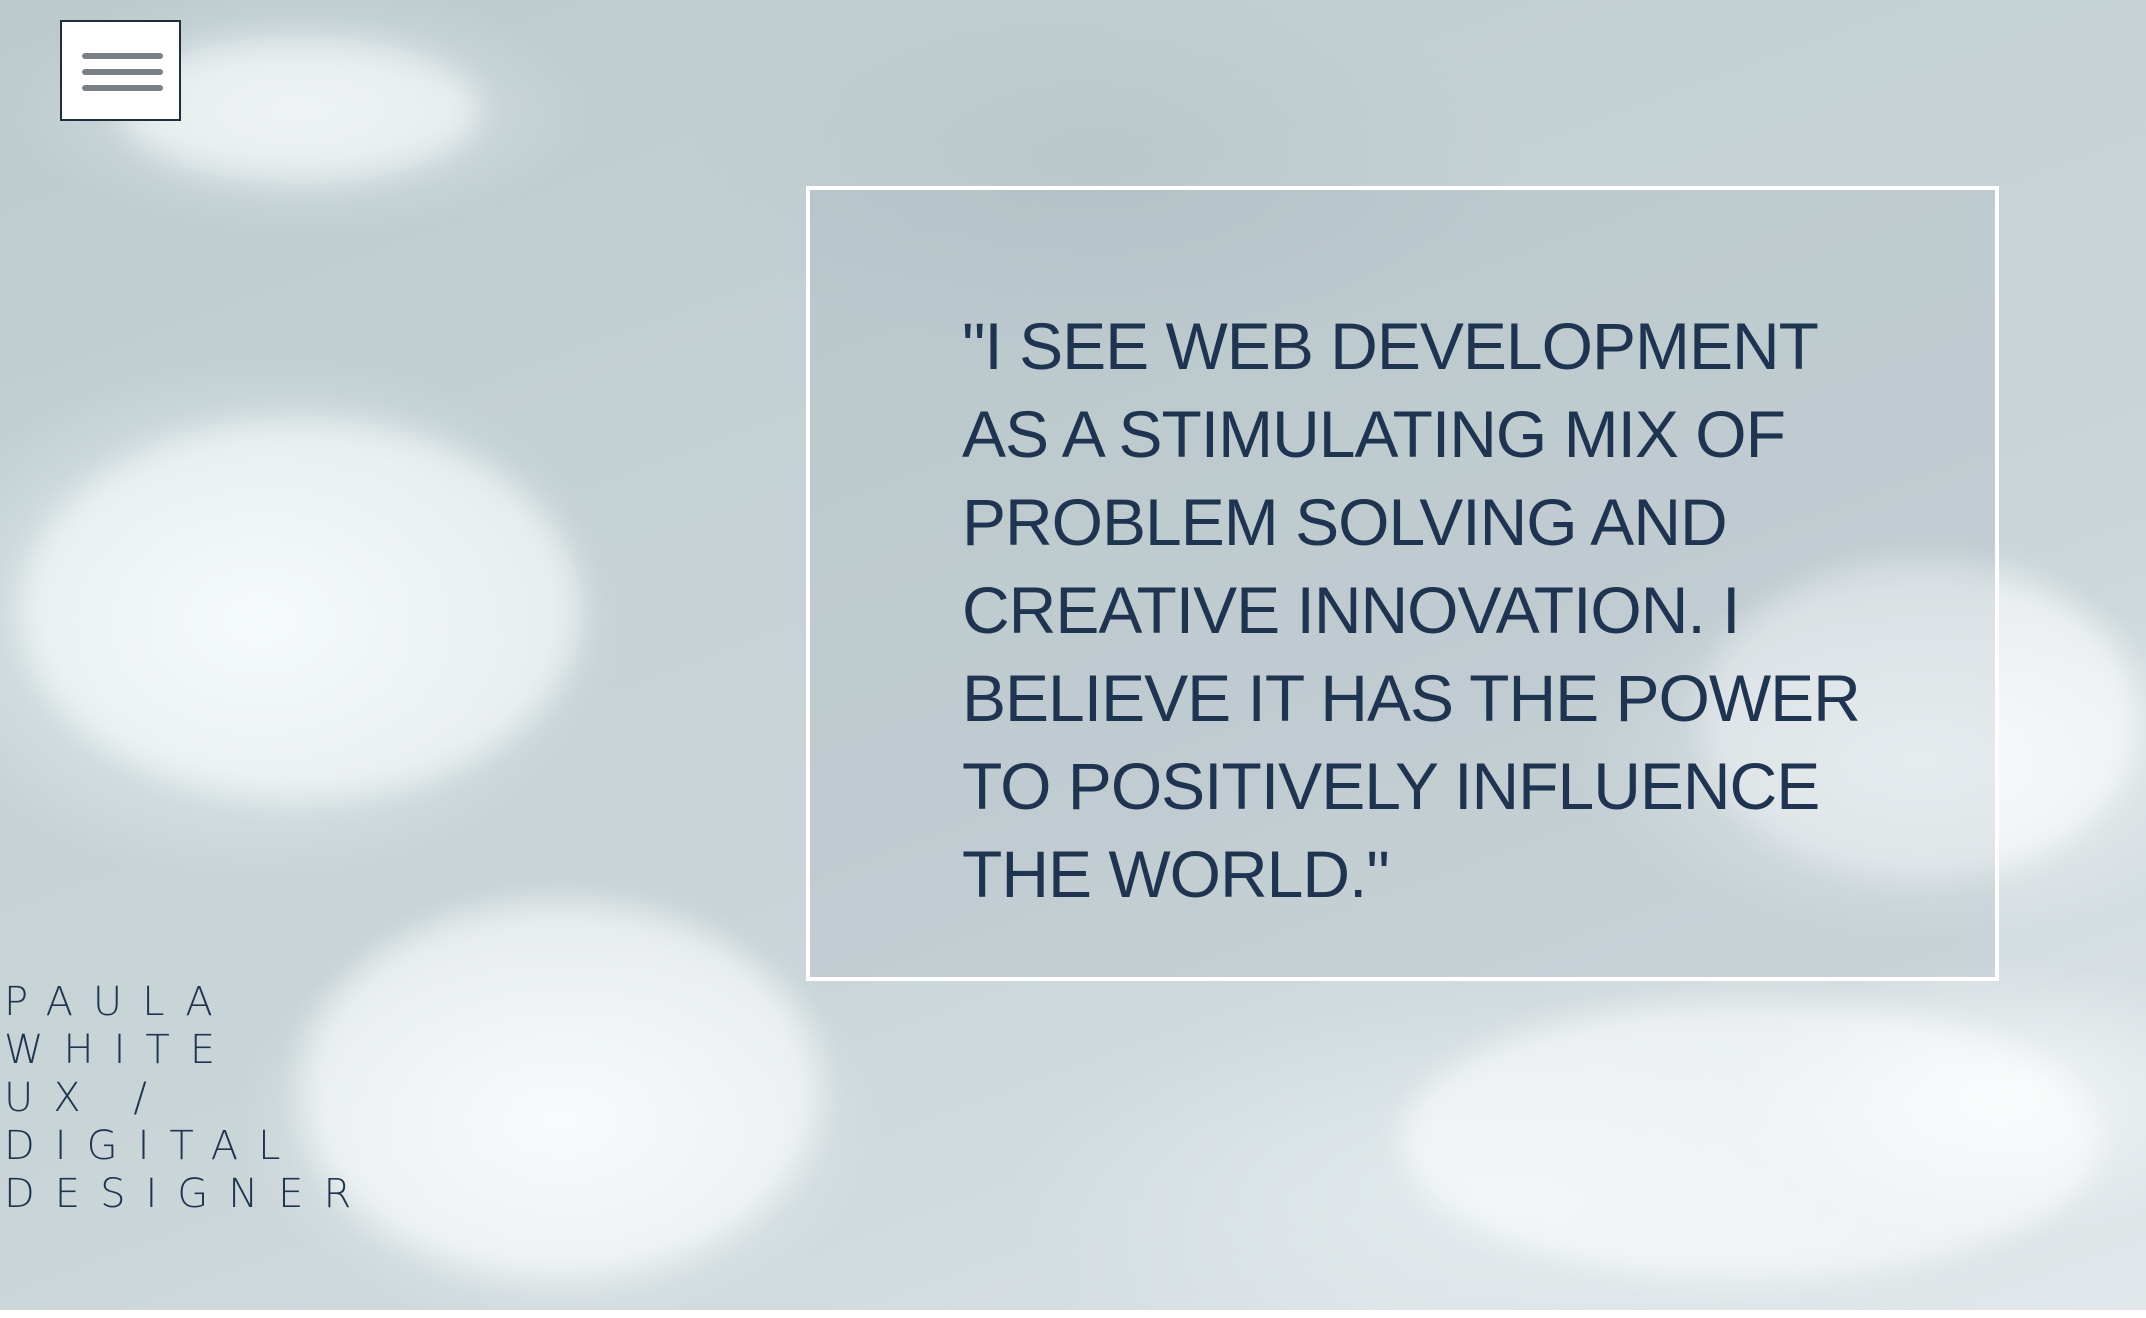  Describe the element at coordinates (120, 1050) in the screenshot. I see `profile-last-name: WHITE` at that location.